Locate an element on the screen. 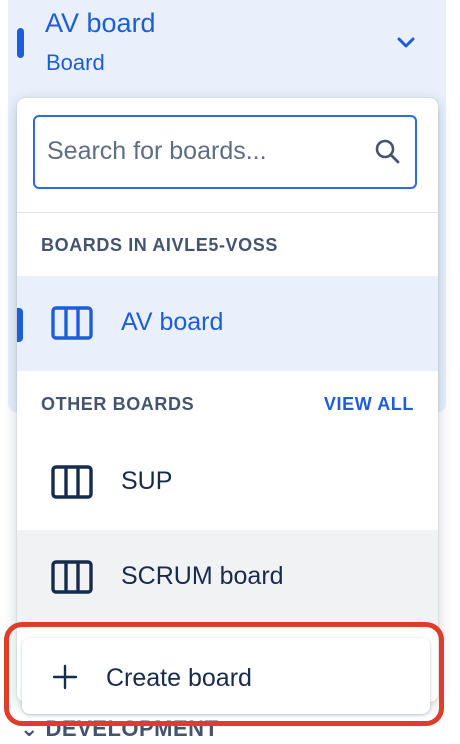 The image size is (460, 744). other-boards-header: OTHER BOARDS is located at coordinates (118, 404).